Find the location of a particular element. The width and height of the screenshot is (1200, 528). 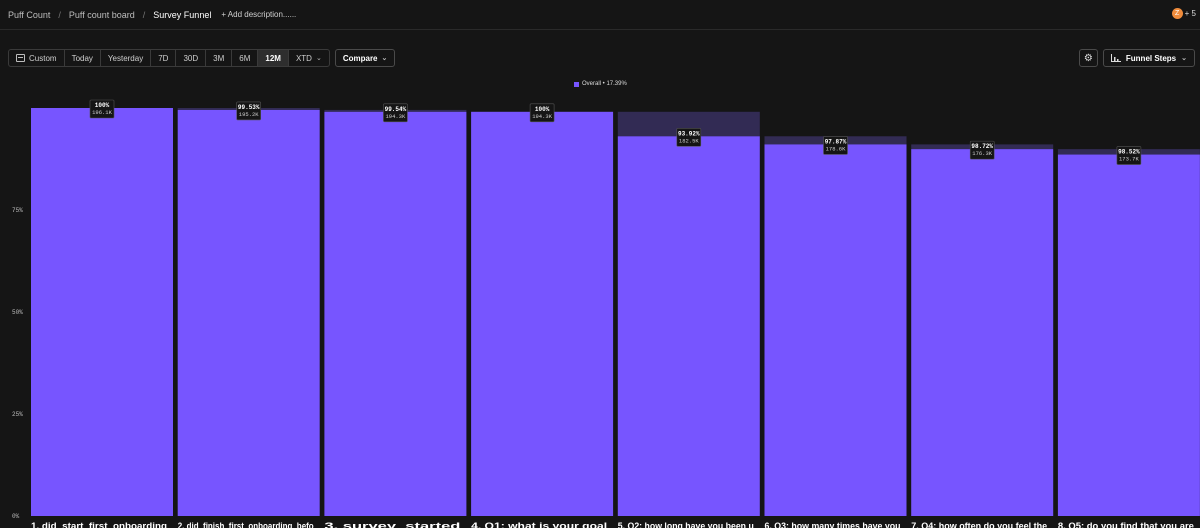

y-tick-label: 50% is located at coordinates (17, 312).